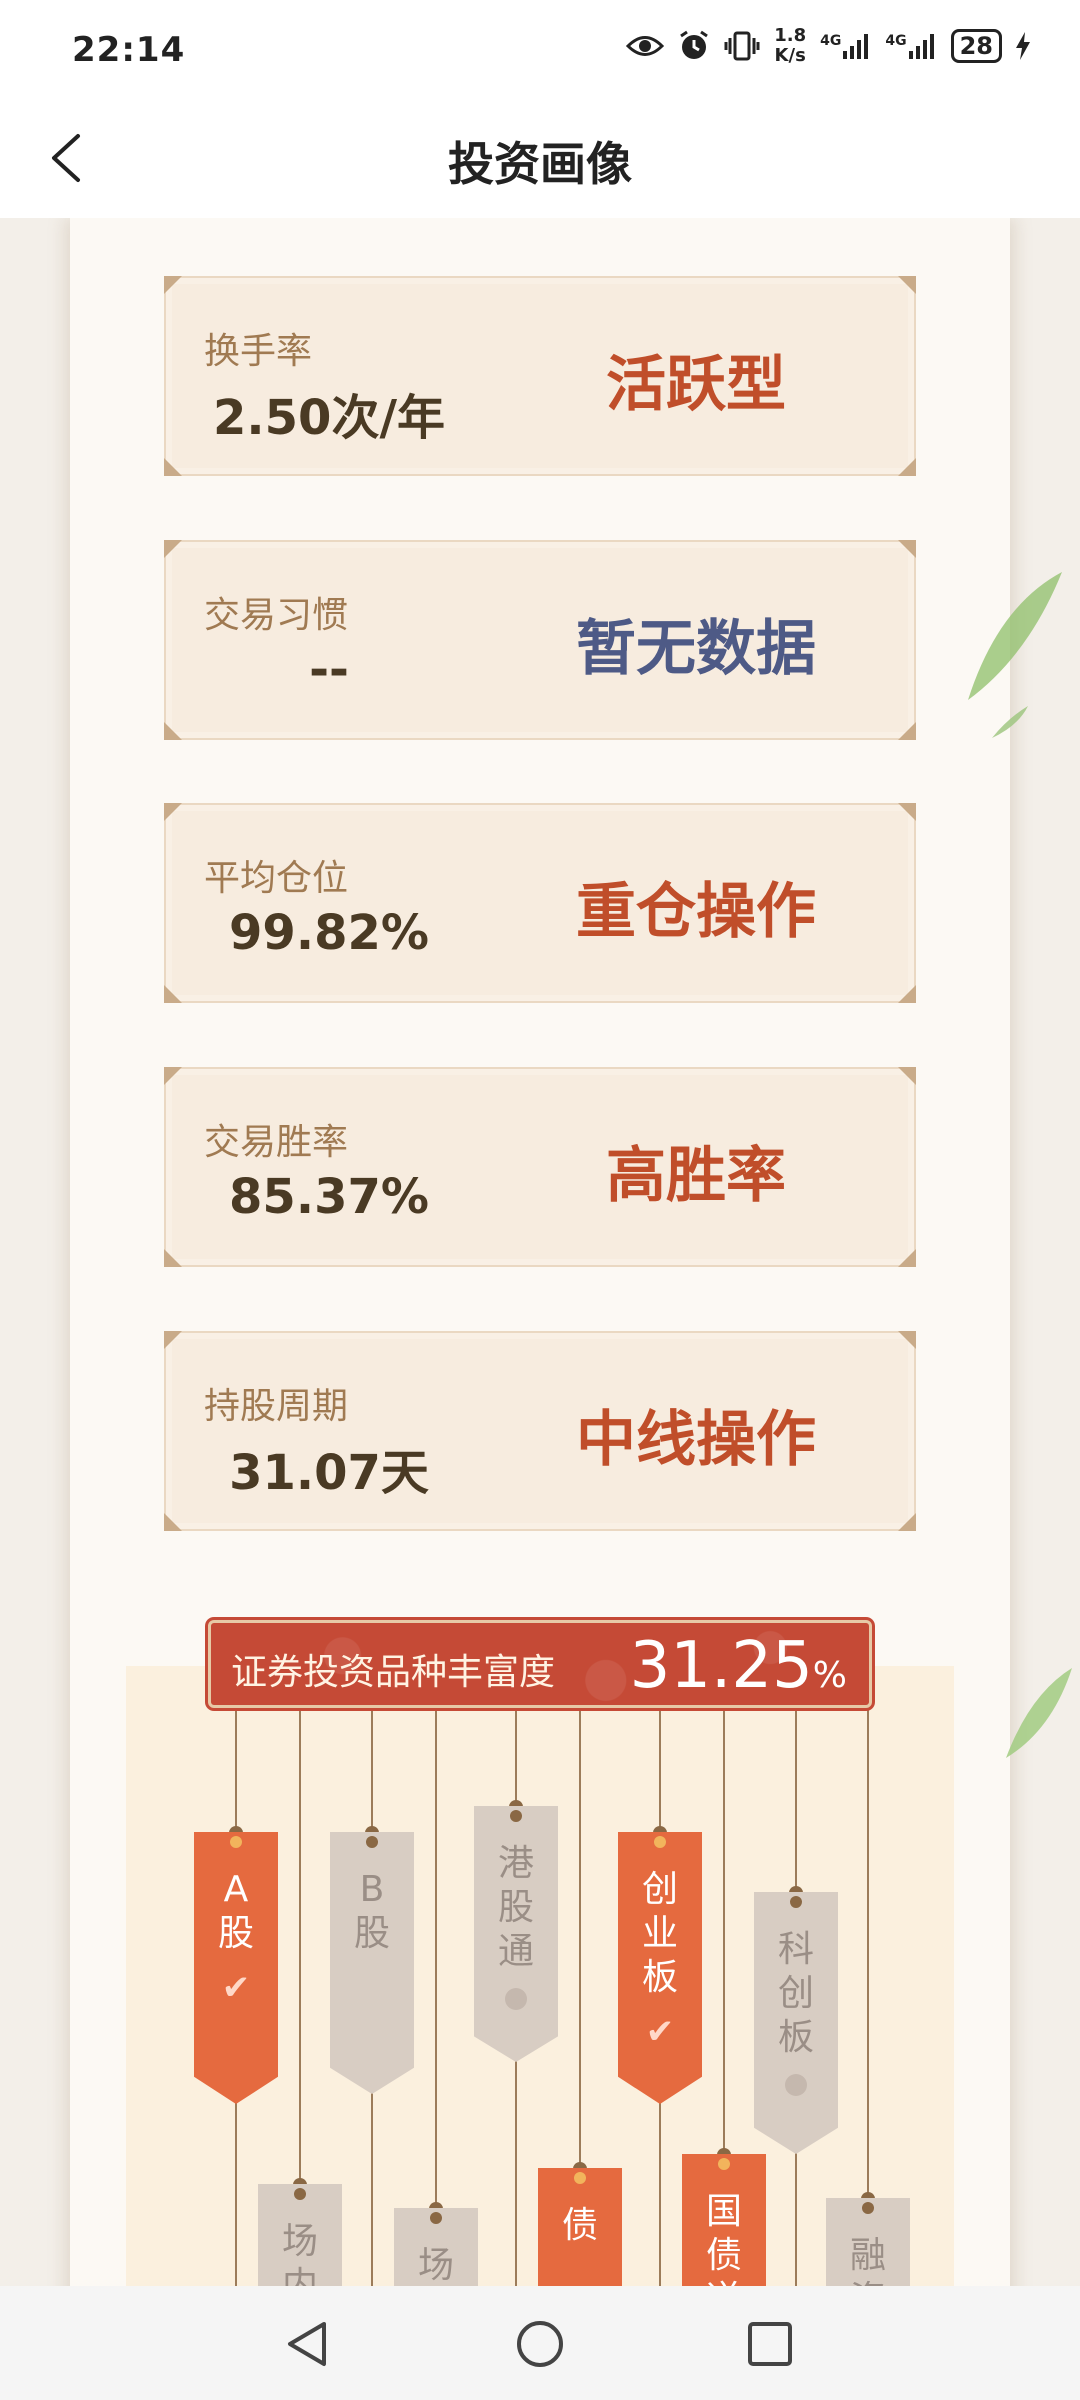 The image size is (1080, 2400). I want to click on variety-value: 31.25%, so click(738, 1666).